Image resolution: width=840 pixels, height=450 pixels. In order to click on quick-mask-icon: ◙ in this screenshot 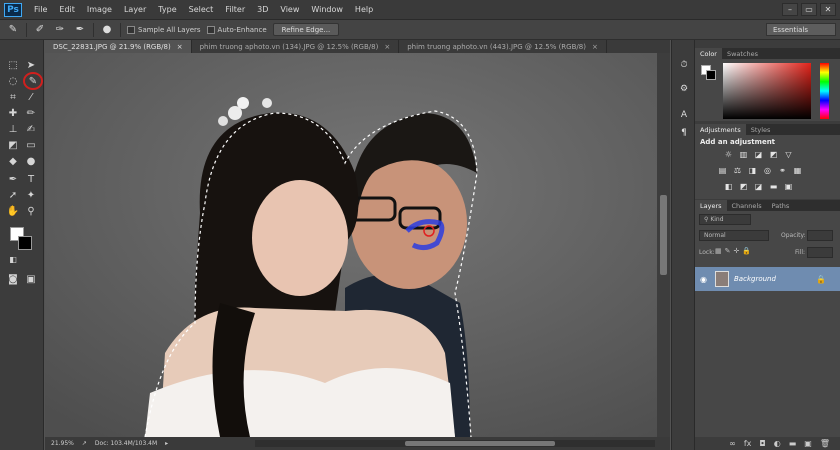, I will do `click(13, 279)`.